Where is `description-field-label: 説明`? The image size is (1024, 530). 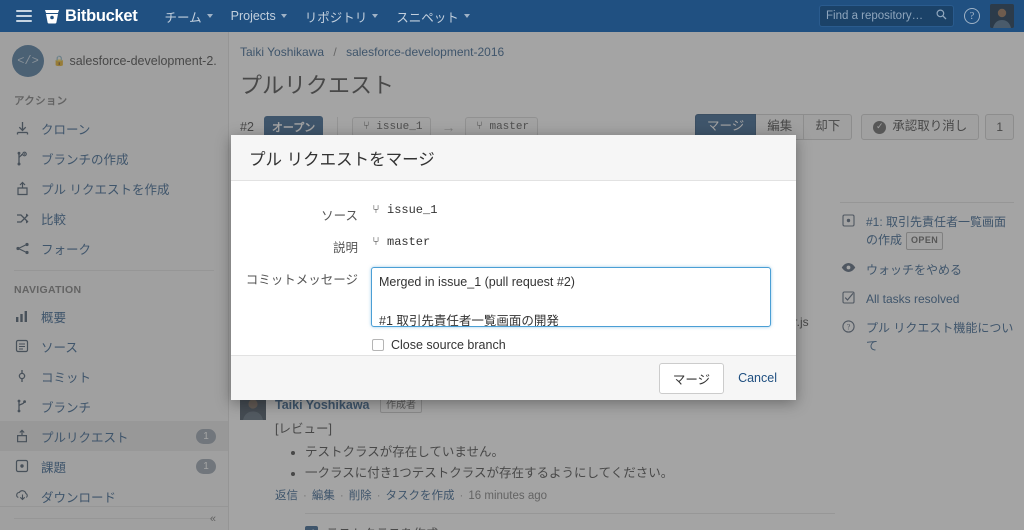 description-field-label: 説明 is located at coordinates (345, 248).